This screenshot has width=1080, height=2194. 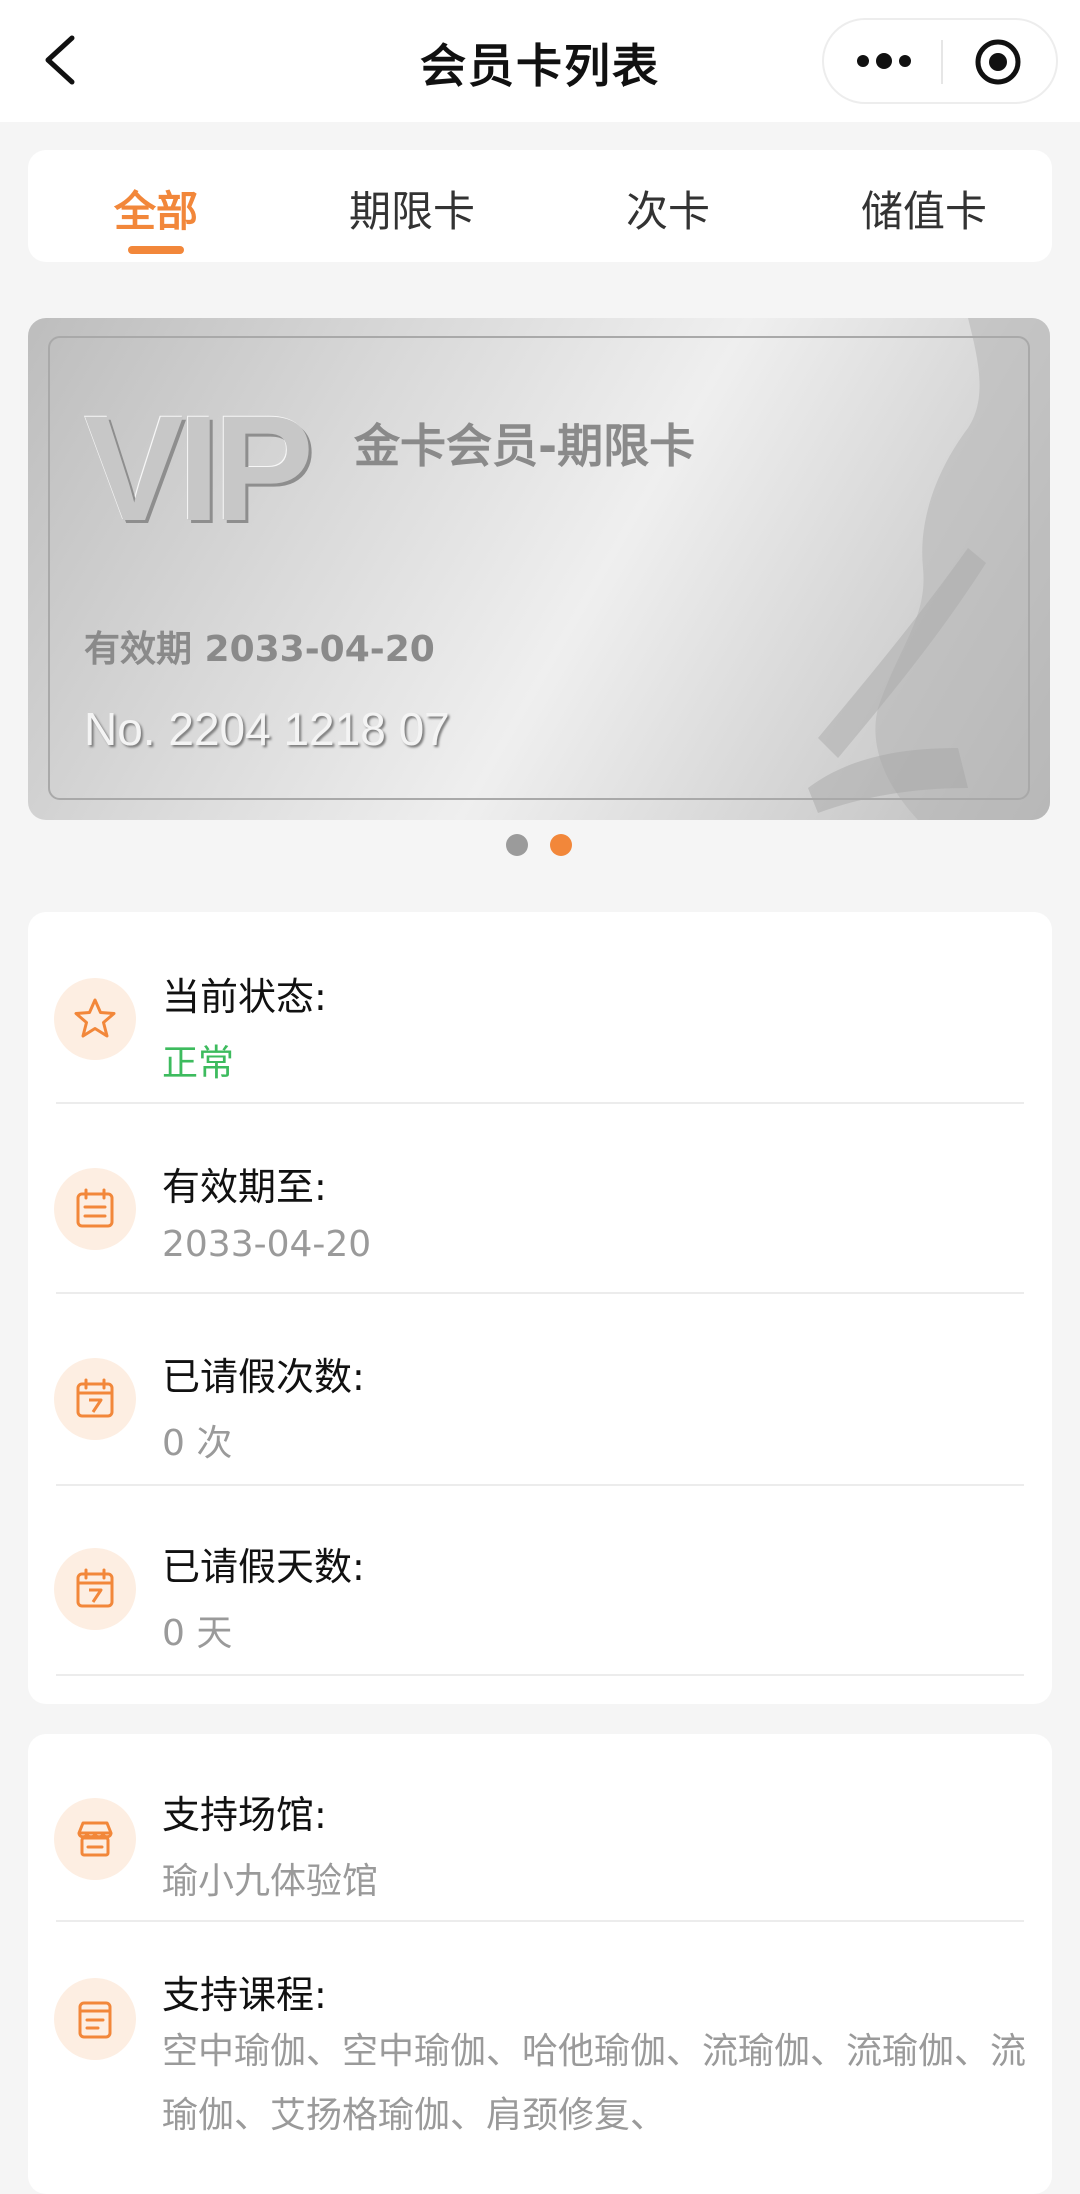 I want to click on star-icon, so click(x=95, y=1018).